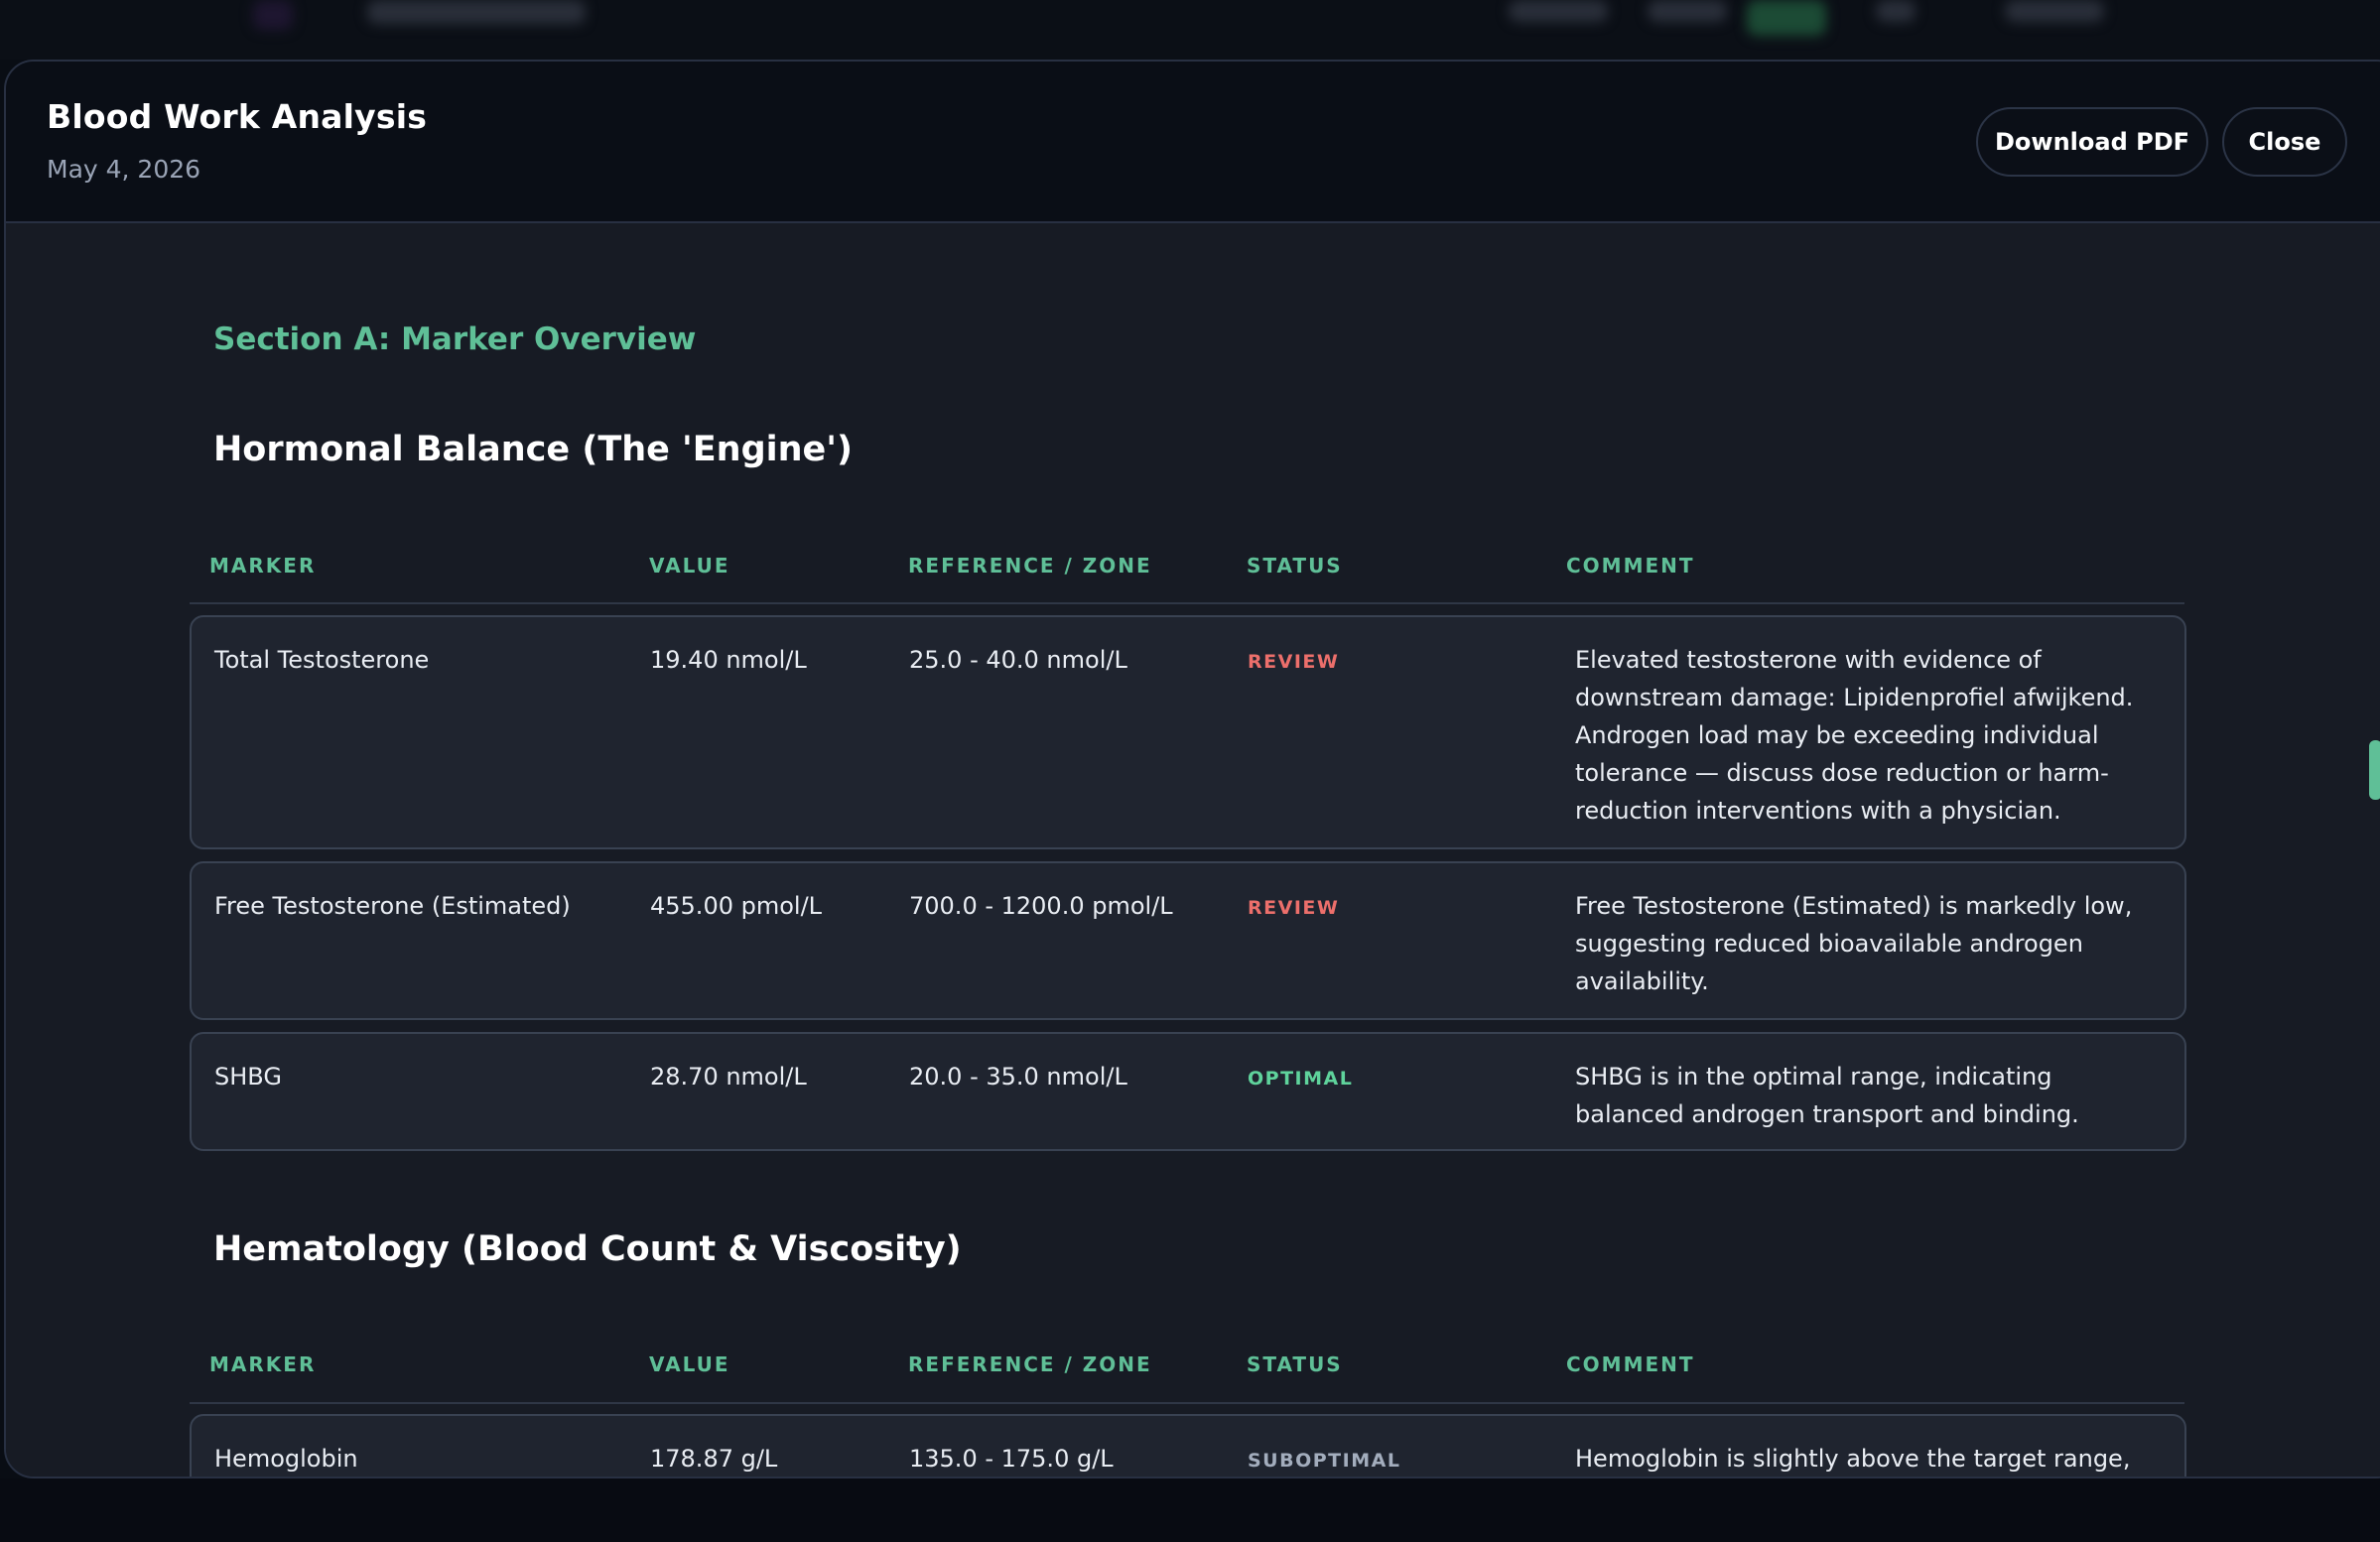 The height and width of the screenshot is (1542, 2380). Describe the element at coordinates (237, 116) in the screenshot. I see `modal-title: Blood Work Analysis` at that location.